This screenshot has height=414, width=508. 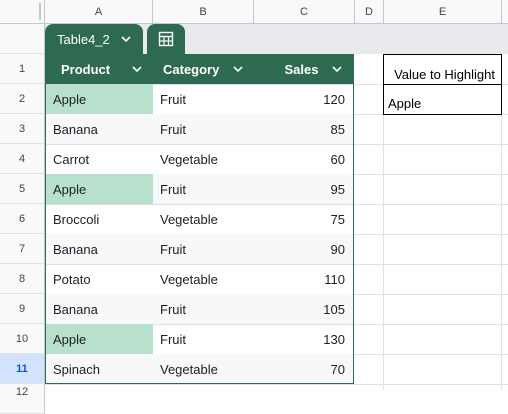 I want to click on table-row: Apple Fruit 120, so click(x=199, y=99).